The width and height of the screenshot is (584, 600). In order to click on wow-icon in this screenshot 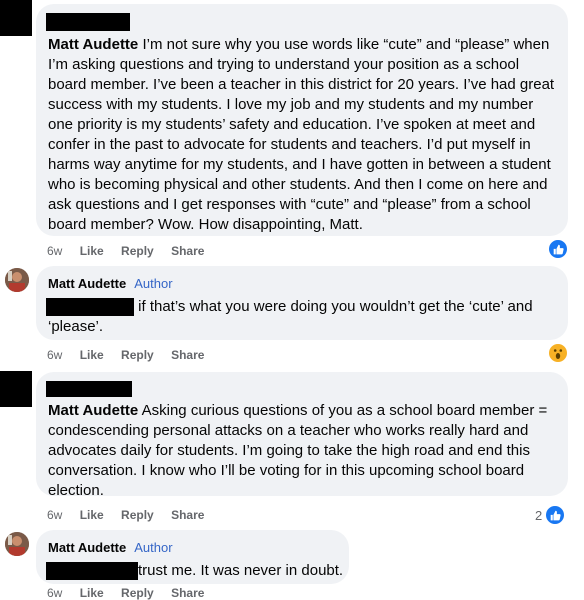, I will do `click(558, 353)`.